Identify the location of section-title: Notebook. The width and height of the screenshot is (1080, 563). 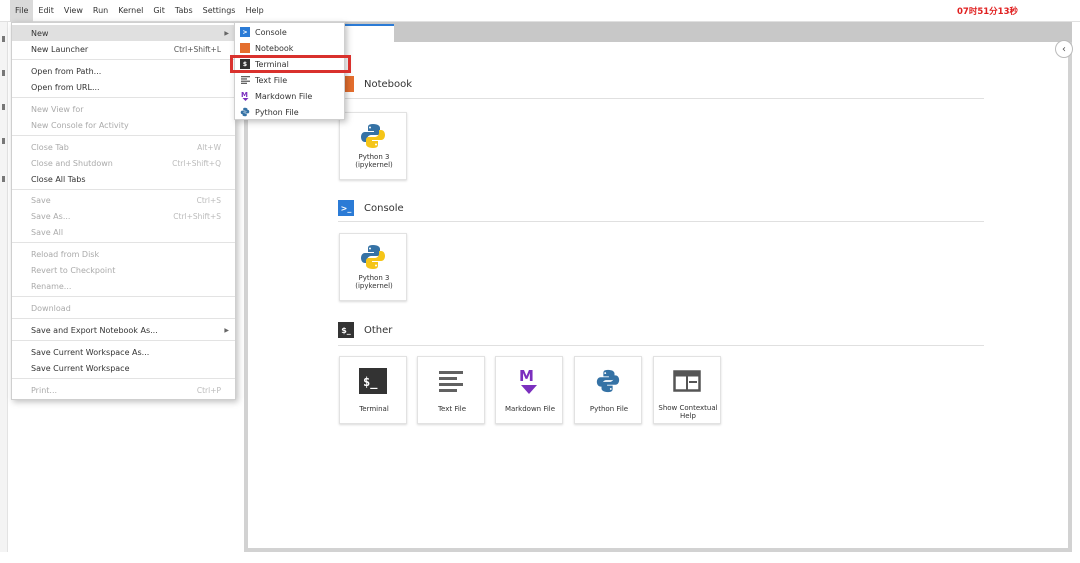
(388, 84).